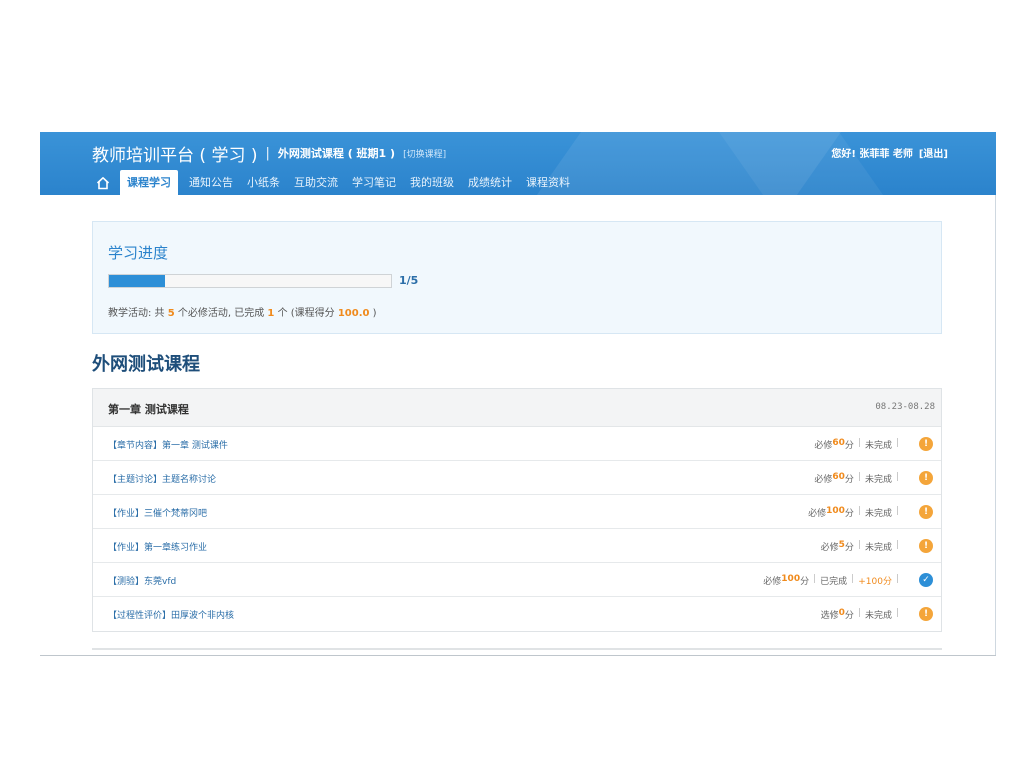 This screenshot has width=1024, height=768. Describe the element at coordinates (103, 183) in the screenshot. I see `home-icon` at that location.